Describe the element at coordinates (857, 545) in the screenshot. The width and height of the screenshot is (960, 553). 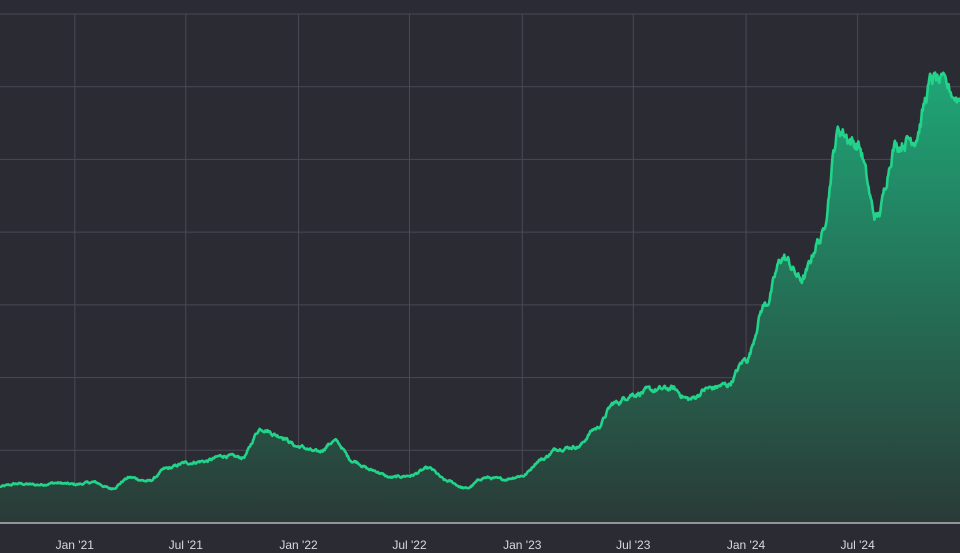
I see `x-tick-label: Jul '24` at that location.